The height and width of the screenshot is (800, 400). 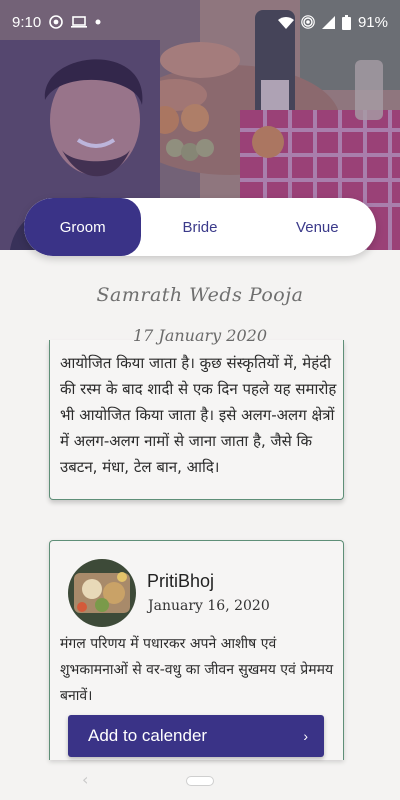 I want to click on laptop-icon, so click(x=79, y=22).